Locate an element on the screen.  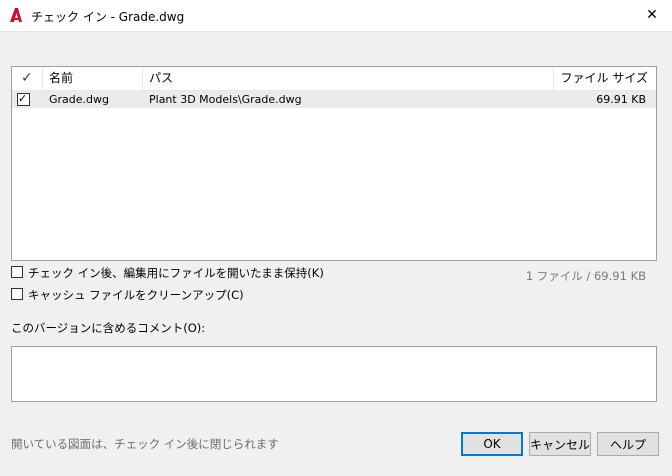
clean-cache-label: キャッシュ ファイルをクリーンアップ(C) is located at coordinates (136, 295).